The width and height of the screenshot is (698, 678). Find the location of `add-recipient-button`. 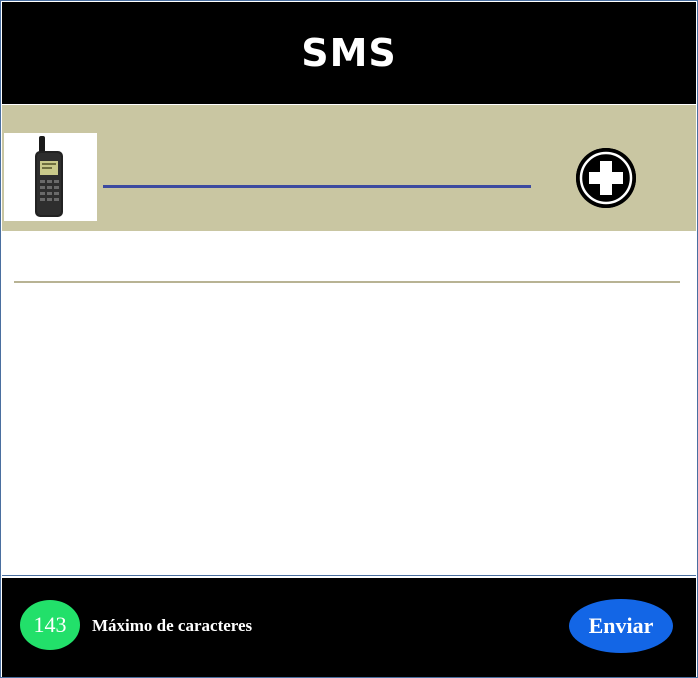

add-recipient-button is located at coordinates (606, 178).